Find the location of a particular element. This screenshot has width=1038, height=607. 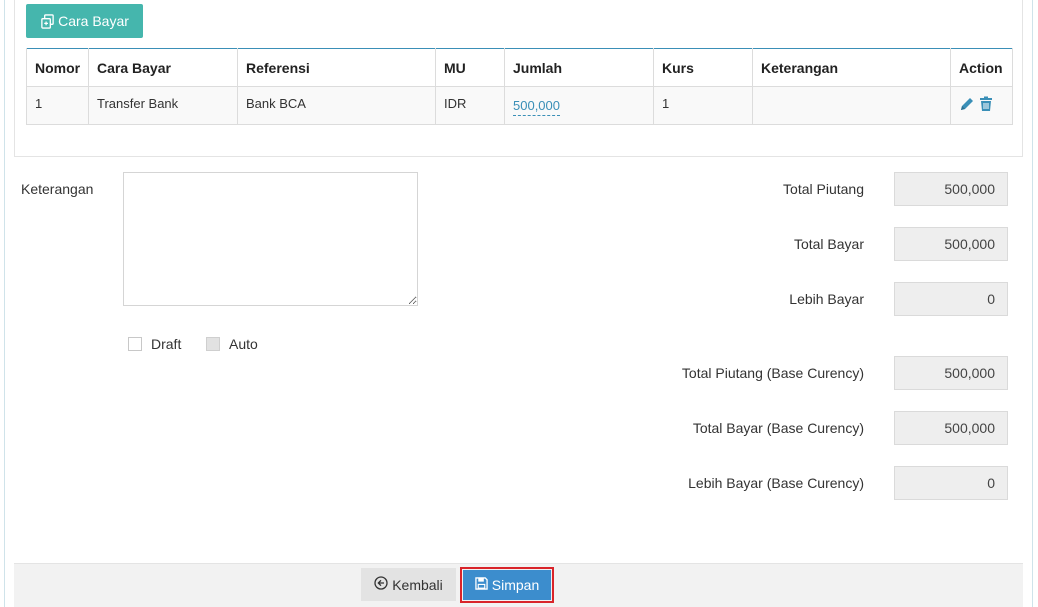

col-header-cara-bayar: Cara Bayar is located at coordinates (163, 67).